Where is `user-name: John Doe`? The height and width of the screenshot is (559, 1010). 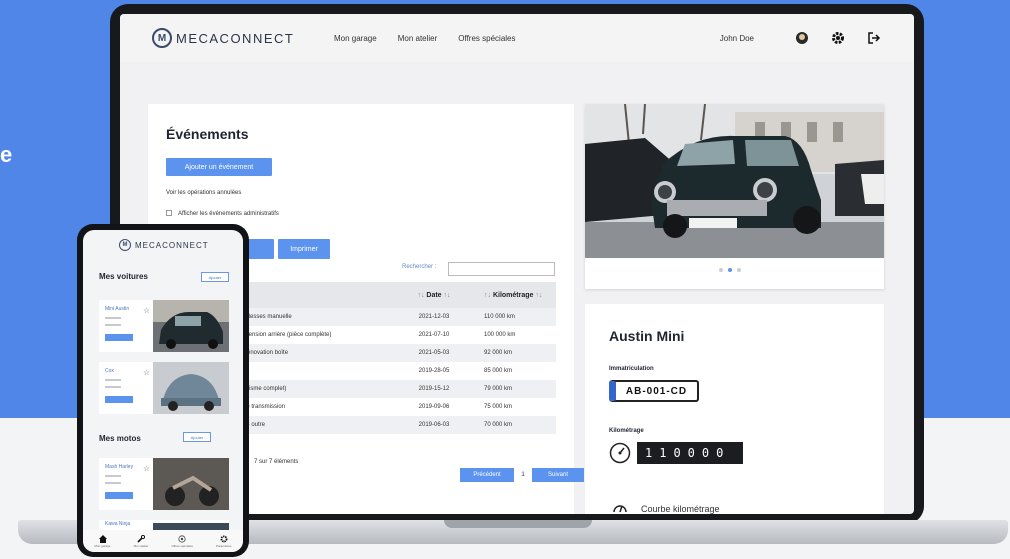 user-name: John Doe is located at coordinates (737, 38).